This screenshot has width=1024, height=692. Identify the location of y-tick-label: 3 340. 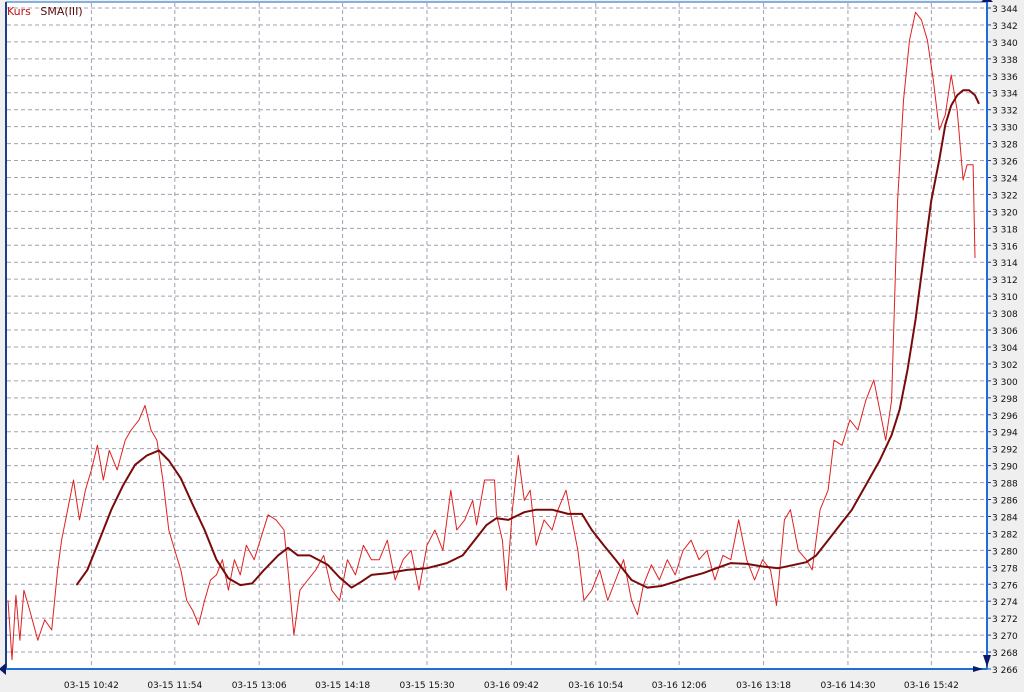
(1005, 44).